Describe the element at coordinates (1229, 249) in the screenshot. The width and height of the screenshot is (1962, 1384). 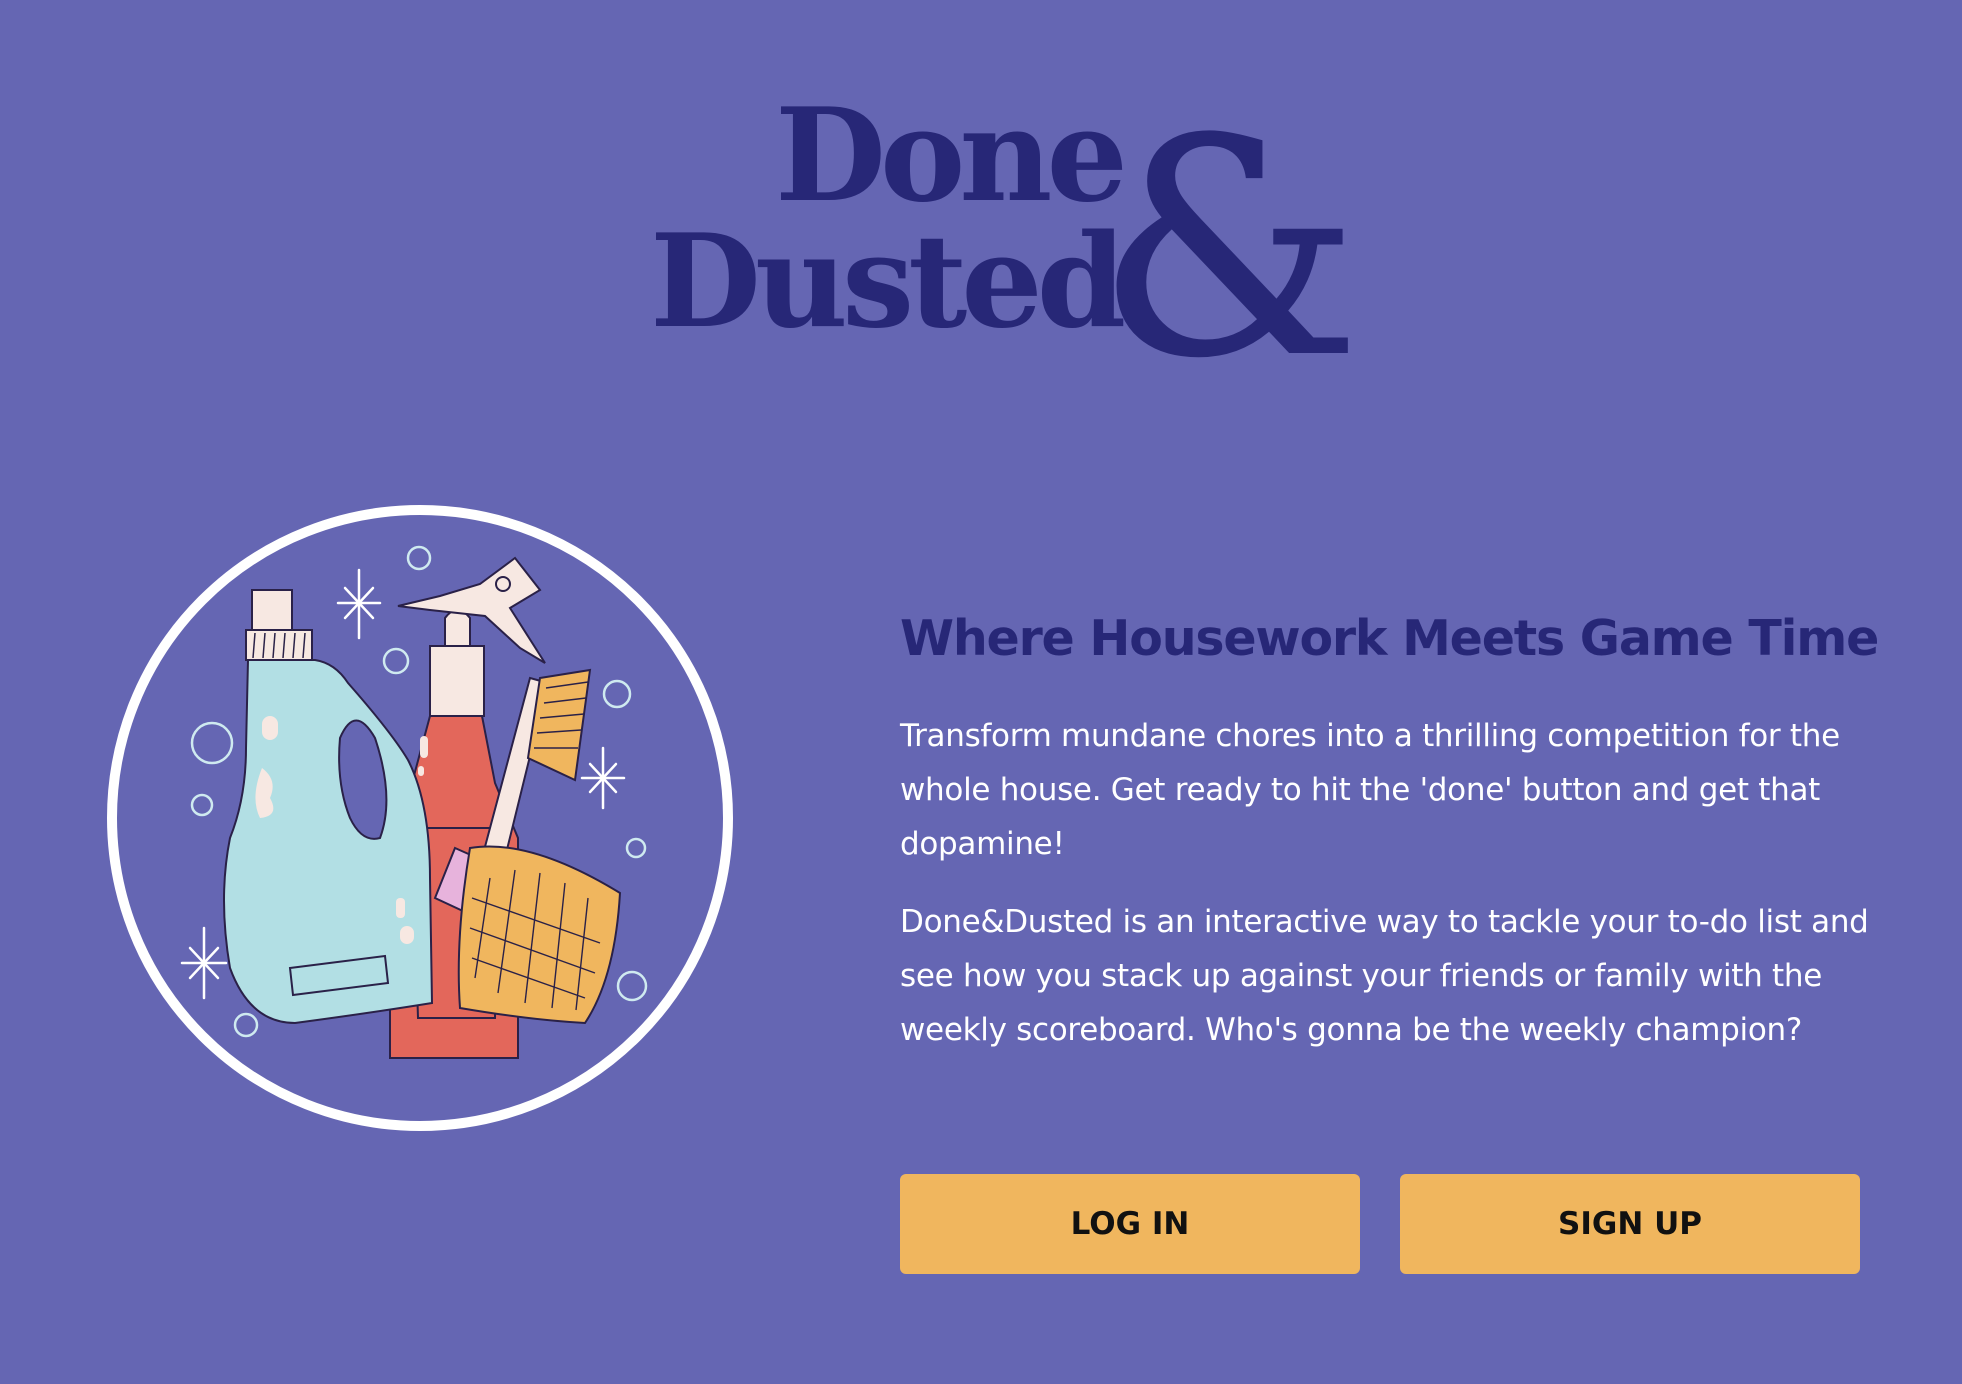
I see `logo-ampersand: &` at that location.